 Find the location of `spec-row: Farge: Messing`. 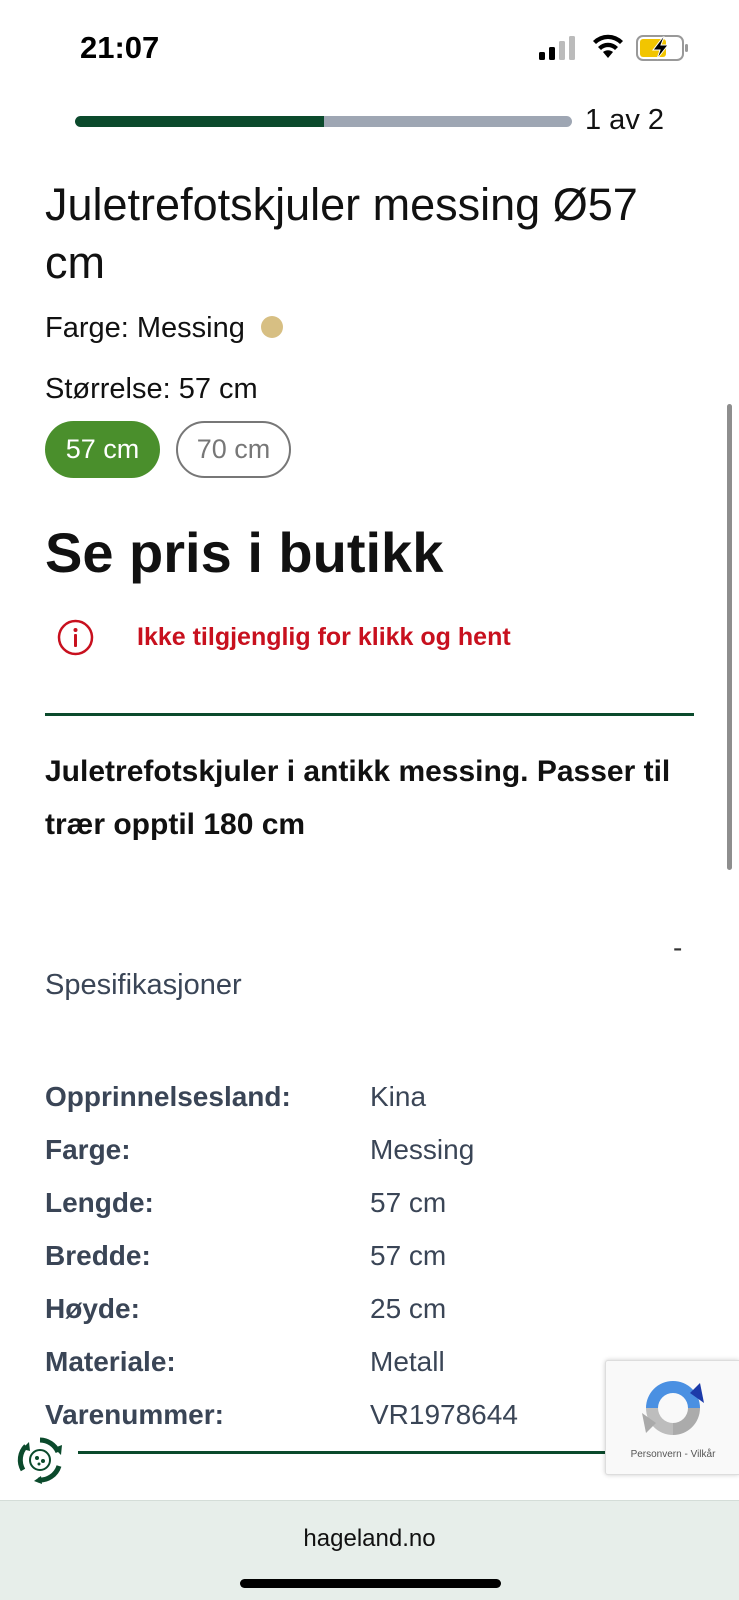

spec-row: Farge: Messing is located at coordinates (281, 1149).